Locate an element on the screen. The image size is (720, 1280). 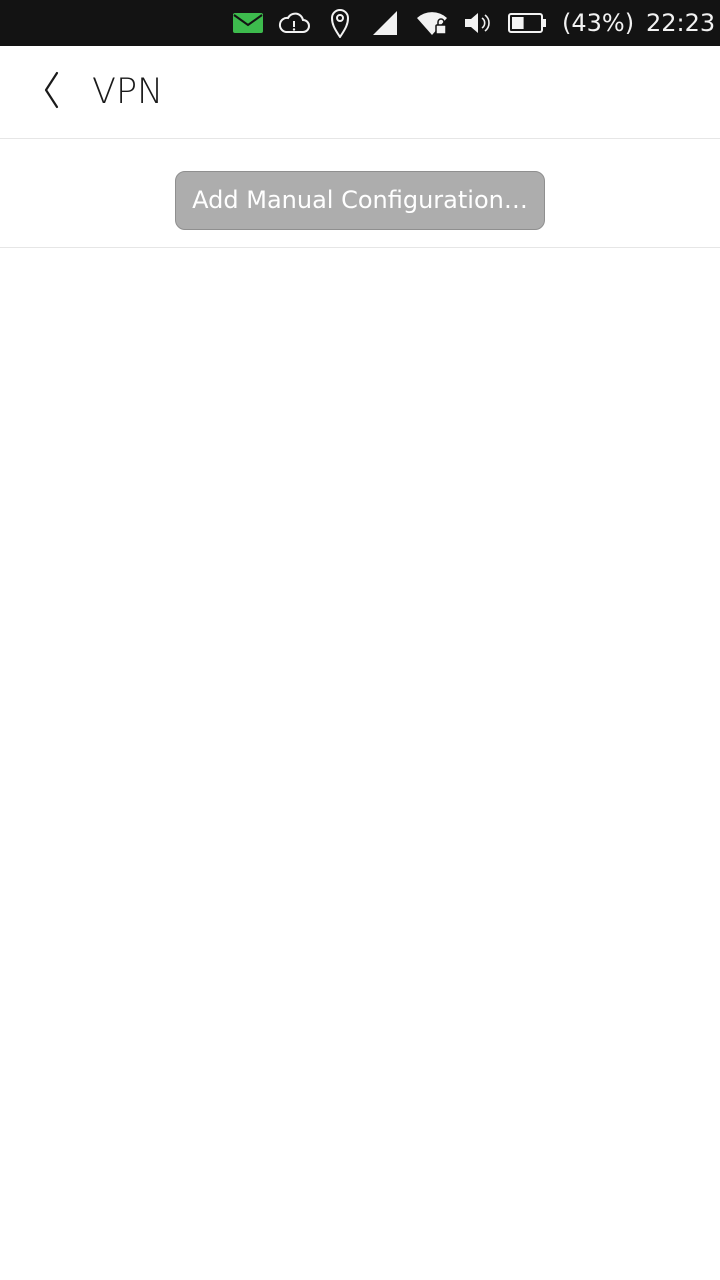
location-icon is located at coordinates (340, 23).